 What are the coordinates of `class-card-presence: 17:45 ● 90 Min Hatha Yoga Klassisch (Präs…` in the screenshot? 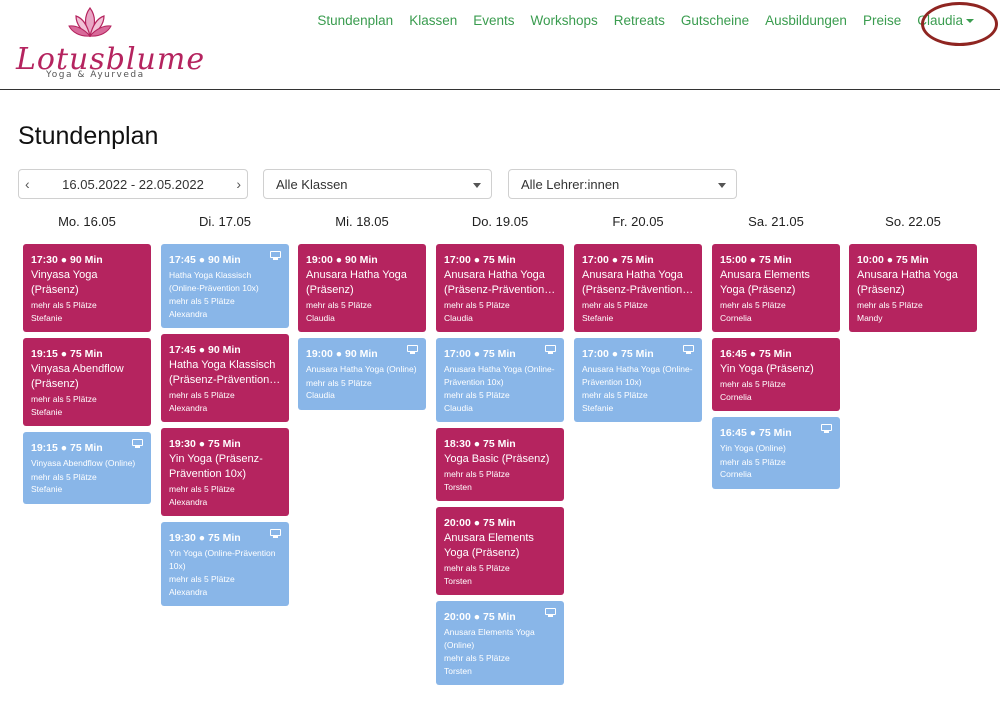 It's located at (225, 378).